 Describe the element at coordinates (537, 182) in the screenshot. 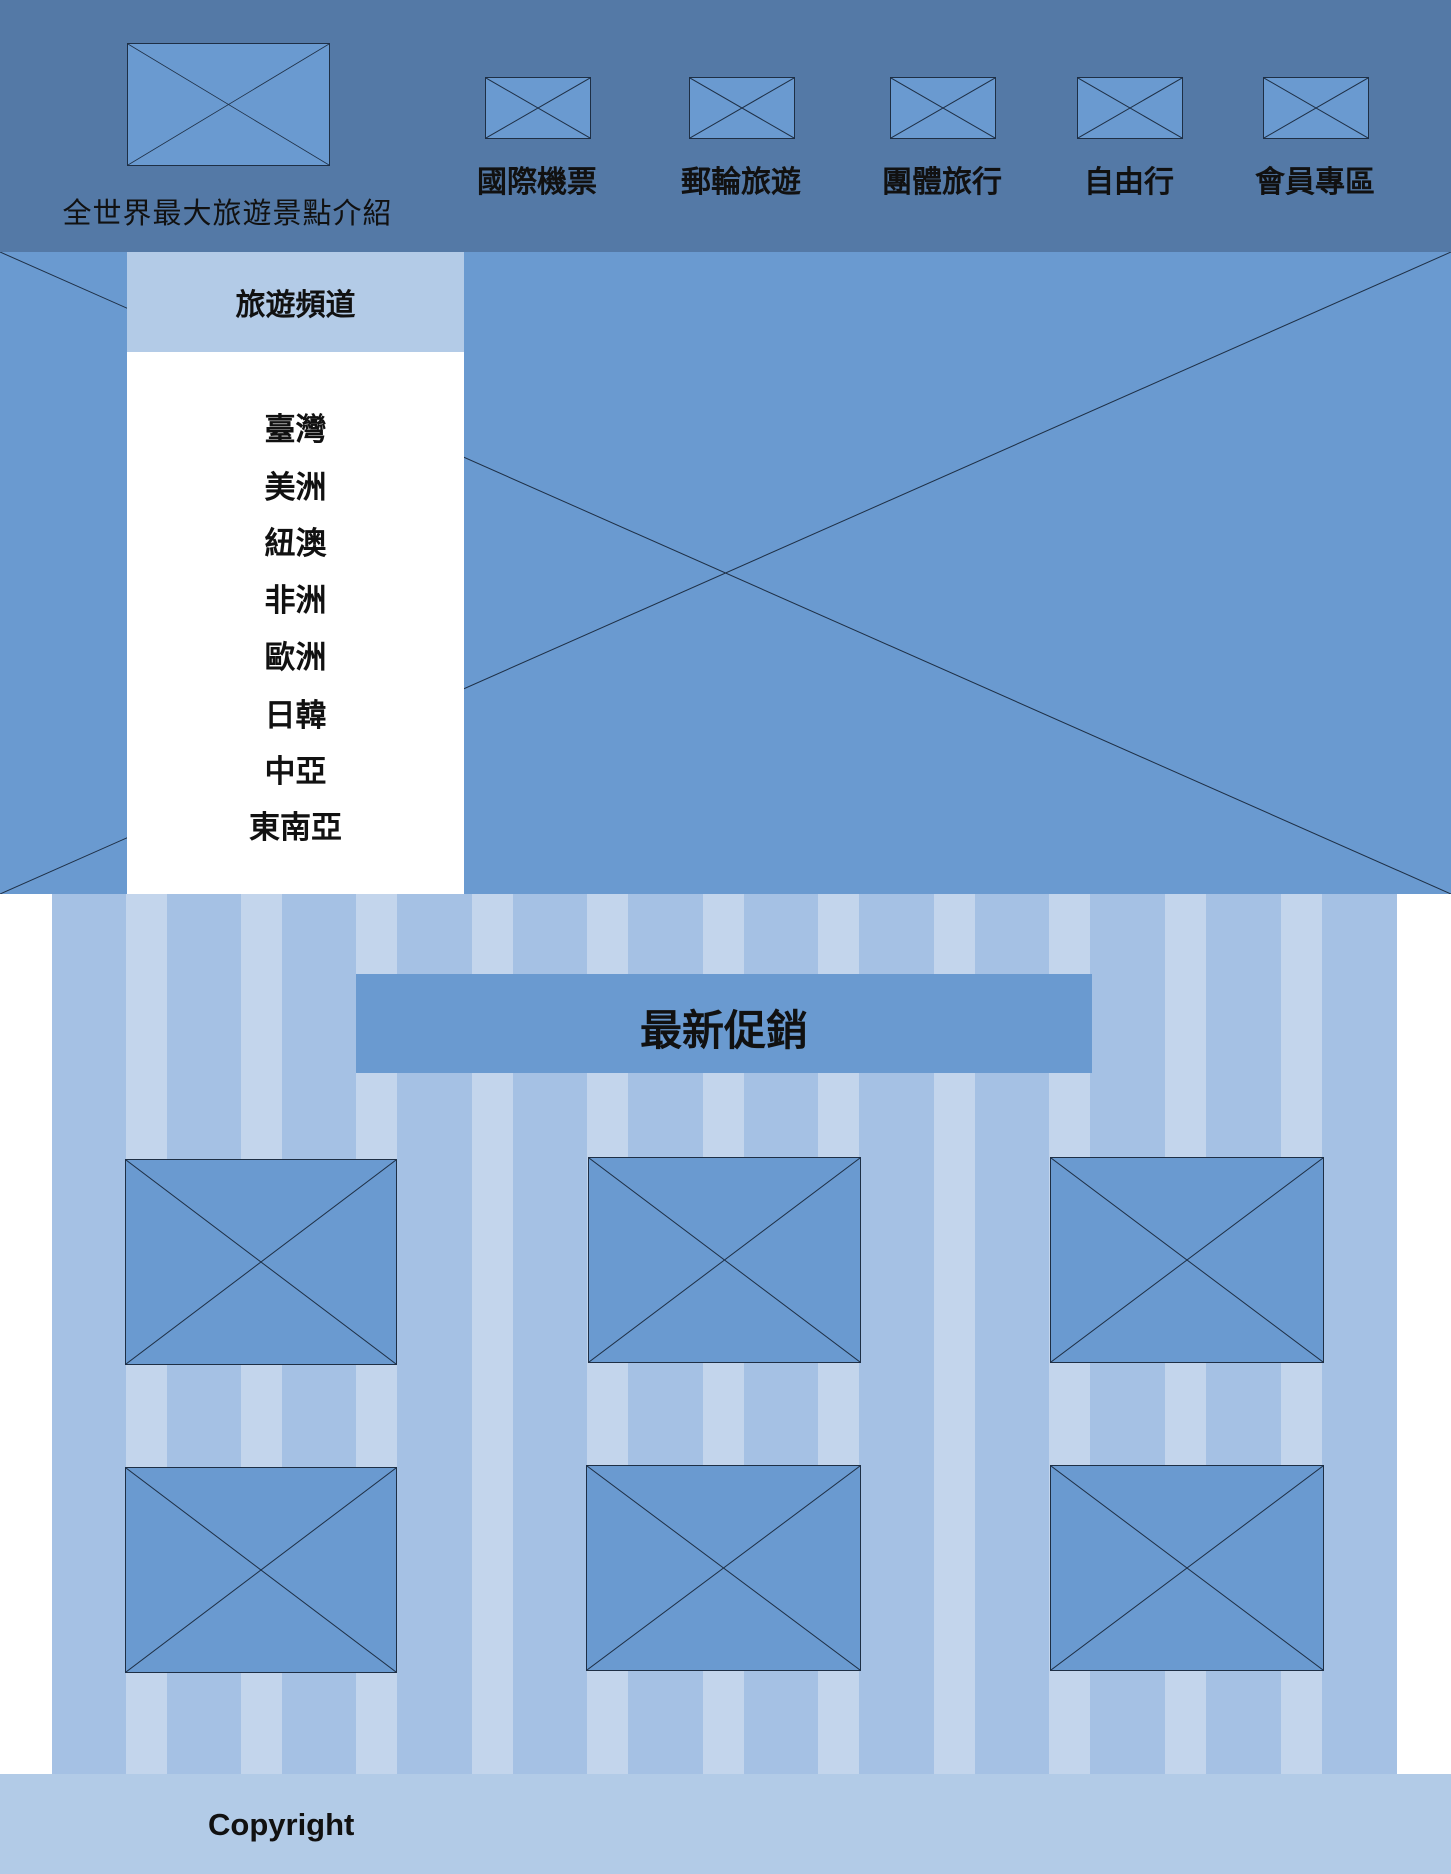

I see `nav-label: 國際機票` at that location.